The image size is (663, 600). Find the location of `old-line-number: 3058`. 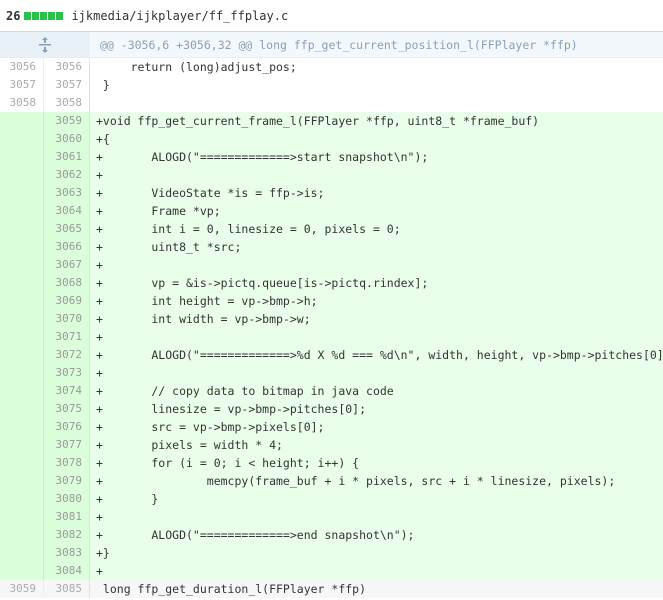

old-line-number: 3058 is located at coordinates (22, 103).